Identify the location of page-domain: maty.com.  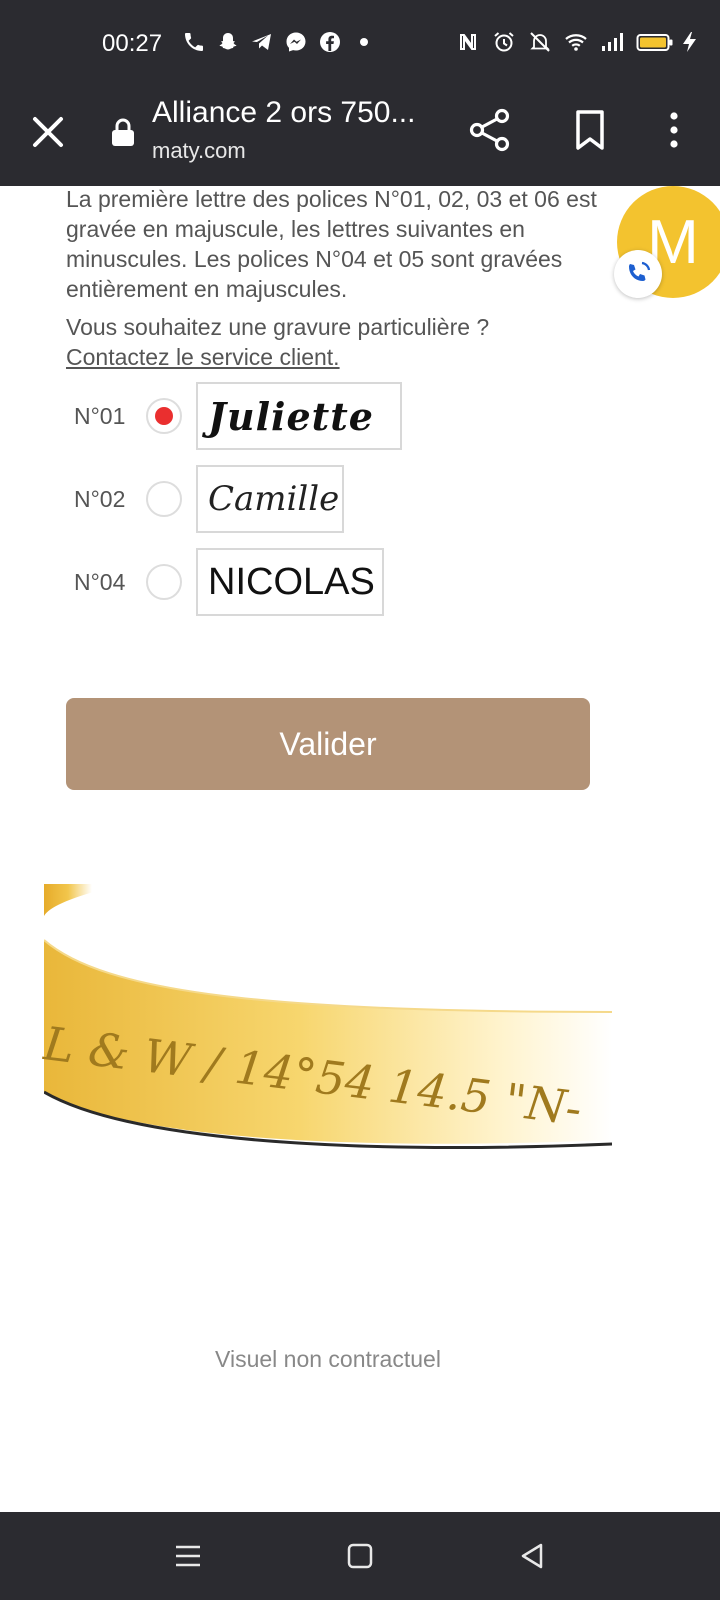
(199, 151).